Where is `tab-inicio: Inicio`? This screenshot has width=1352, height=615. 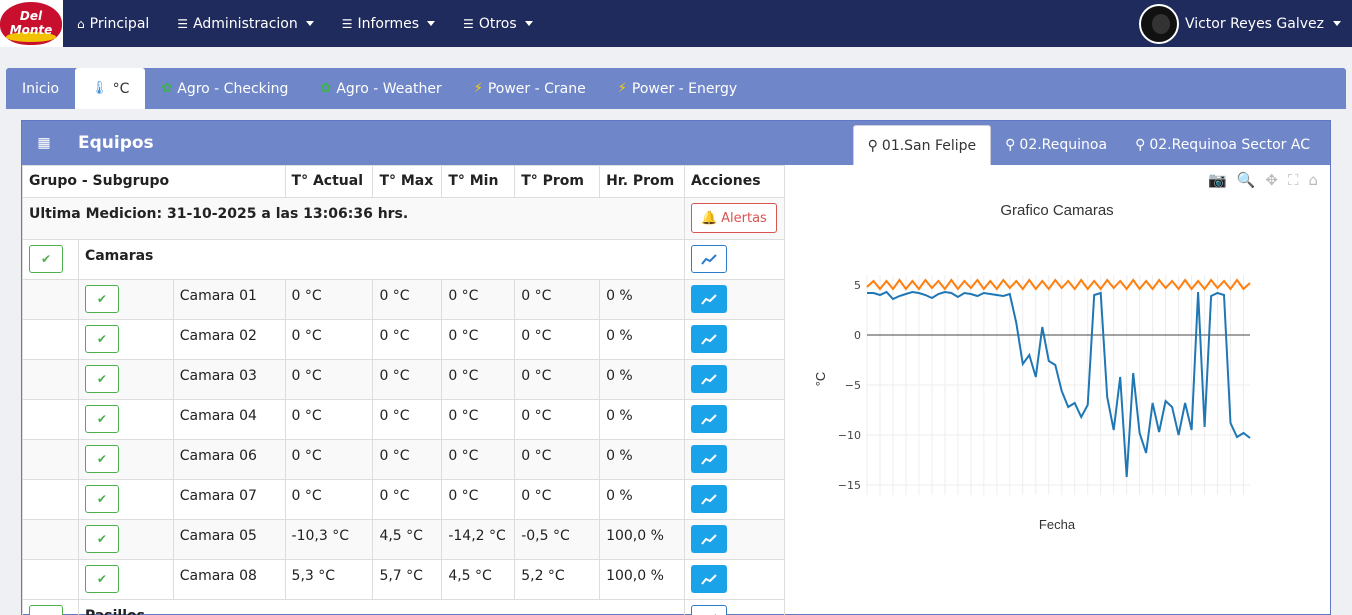
tab-inicio: Inicio is located at coordinates (40, 88).